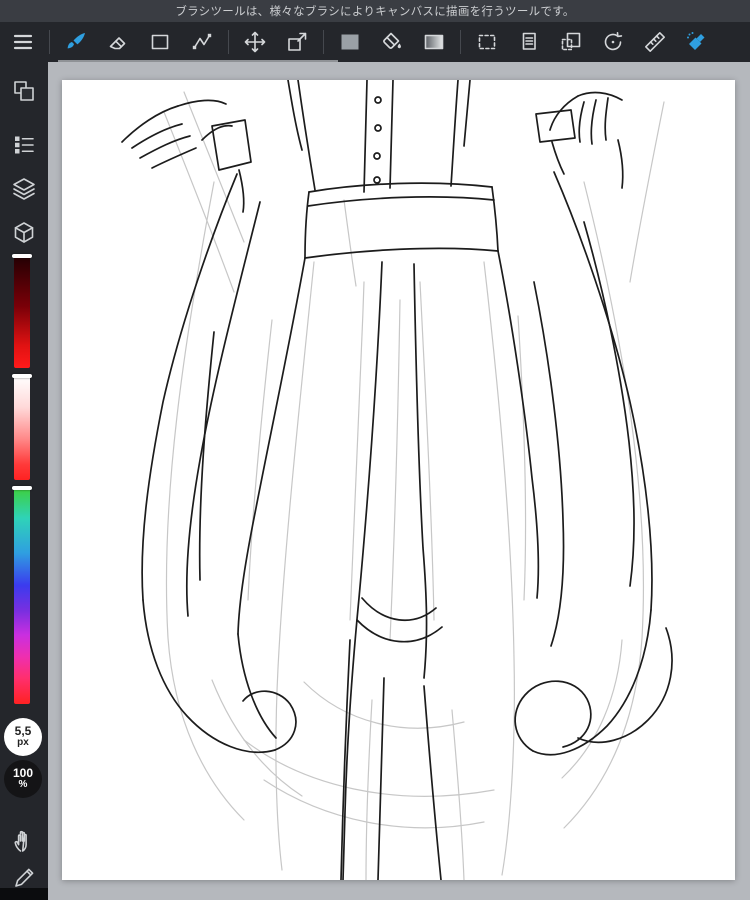  I want to click on color-swatch-icon, so click(350, 42).